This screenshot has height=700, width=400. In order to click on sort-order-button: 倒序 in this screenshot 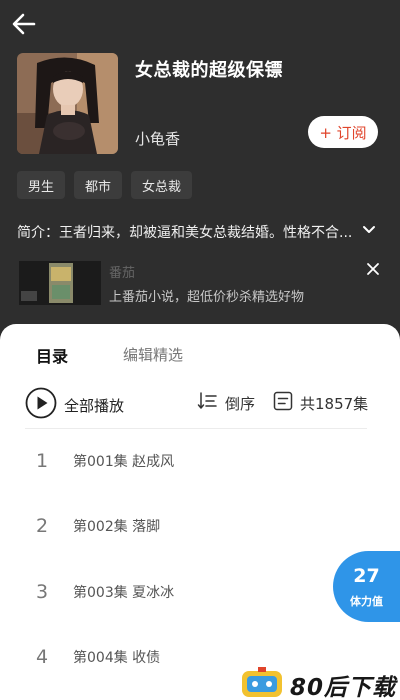, I will do `click(240, 403)`.